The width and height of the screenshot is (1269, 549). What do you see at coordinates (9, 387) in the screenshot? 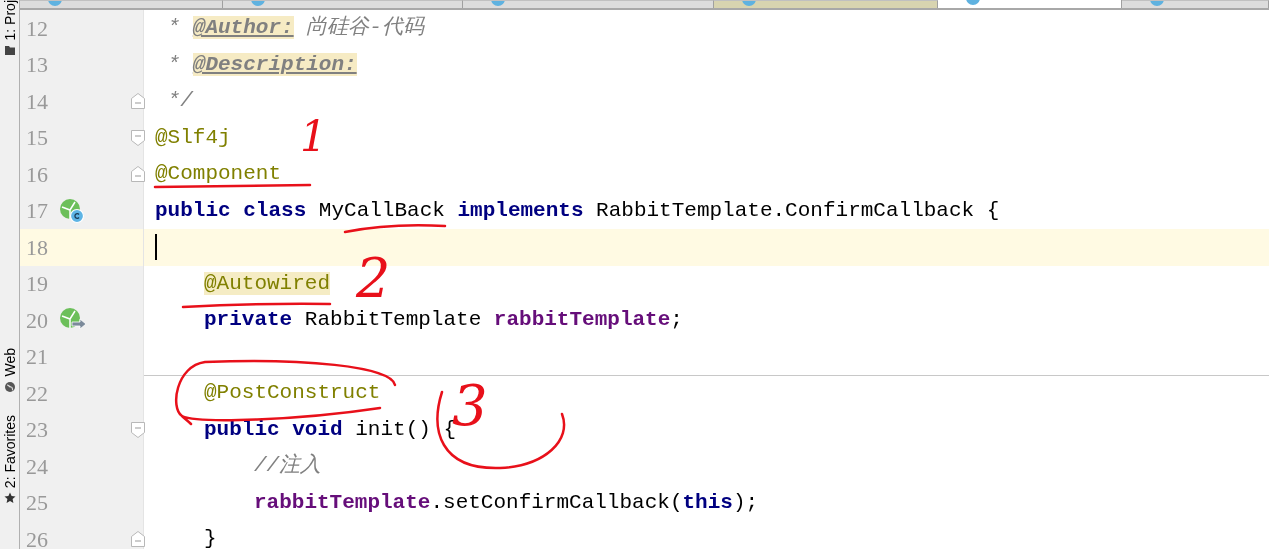
I see `globe-icon` at bounding box center [9, 387].